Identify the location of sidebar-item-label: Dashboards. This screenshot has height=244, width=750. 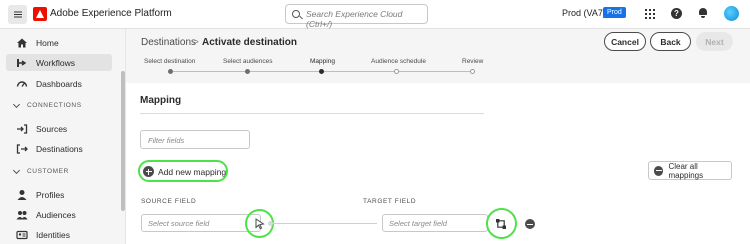
(59, 83).